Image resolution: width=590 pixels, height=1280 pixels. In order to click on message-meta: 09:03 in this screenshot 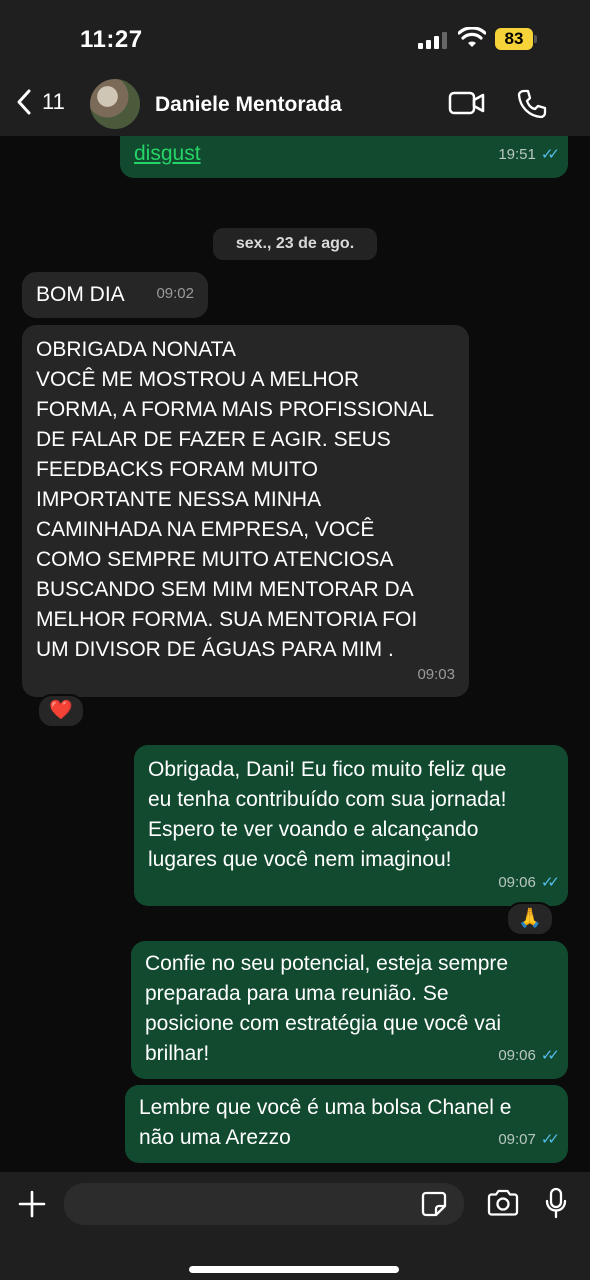, I will do `click(436, 675)`.